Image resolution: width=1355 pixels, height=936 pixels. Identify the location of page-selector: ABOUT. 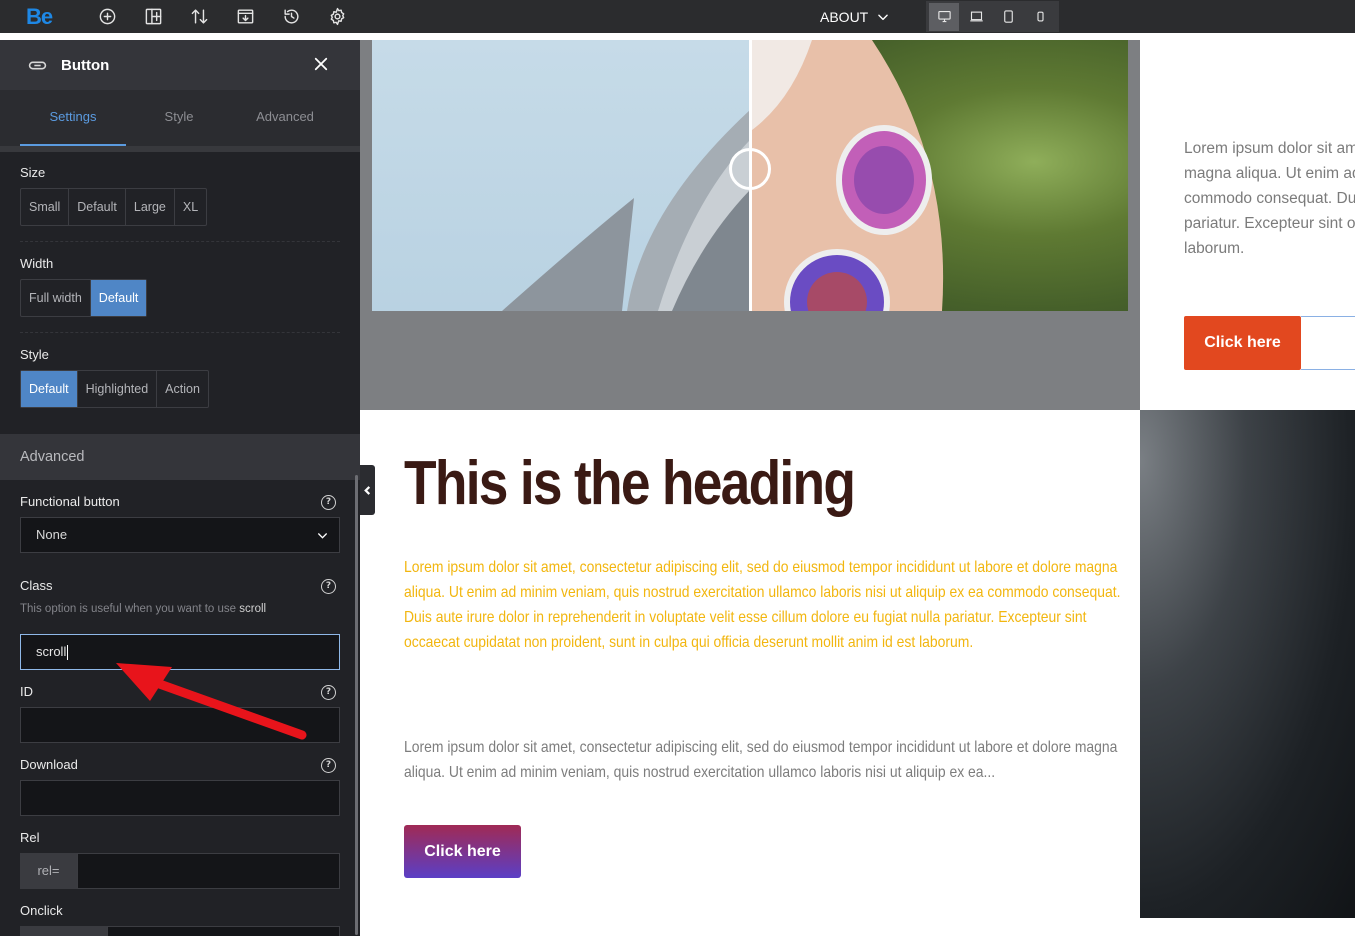
(855, 16).